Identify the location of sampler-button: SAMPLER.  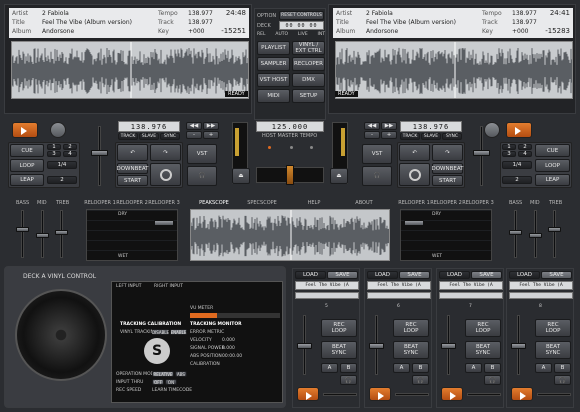
(273, 64).